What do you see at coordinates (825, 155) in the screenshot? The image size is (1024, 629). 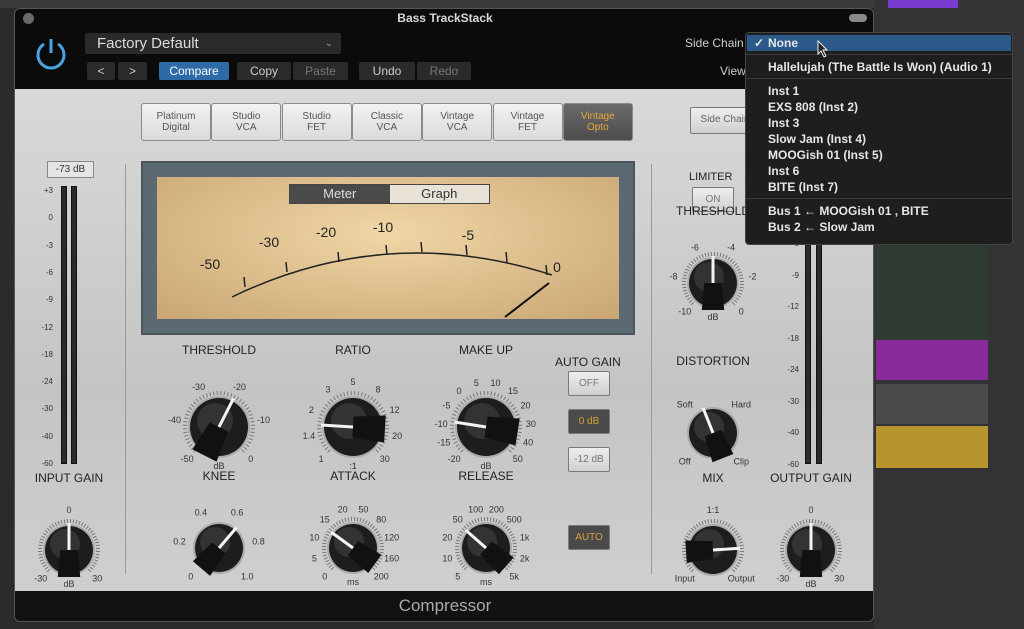 I see `menu-item: MOOGish 01 (Inst 5)` at bounding box center [825, 155].